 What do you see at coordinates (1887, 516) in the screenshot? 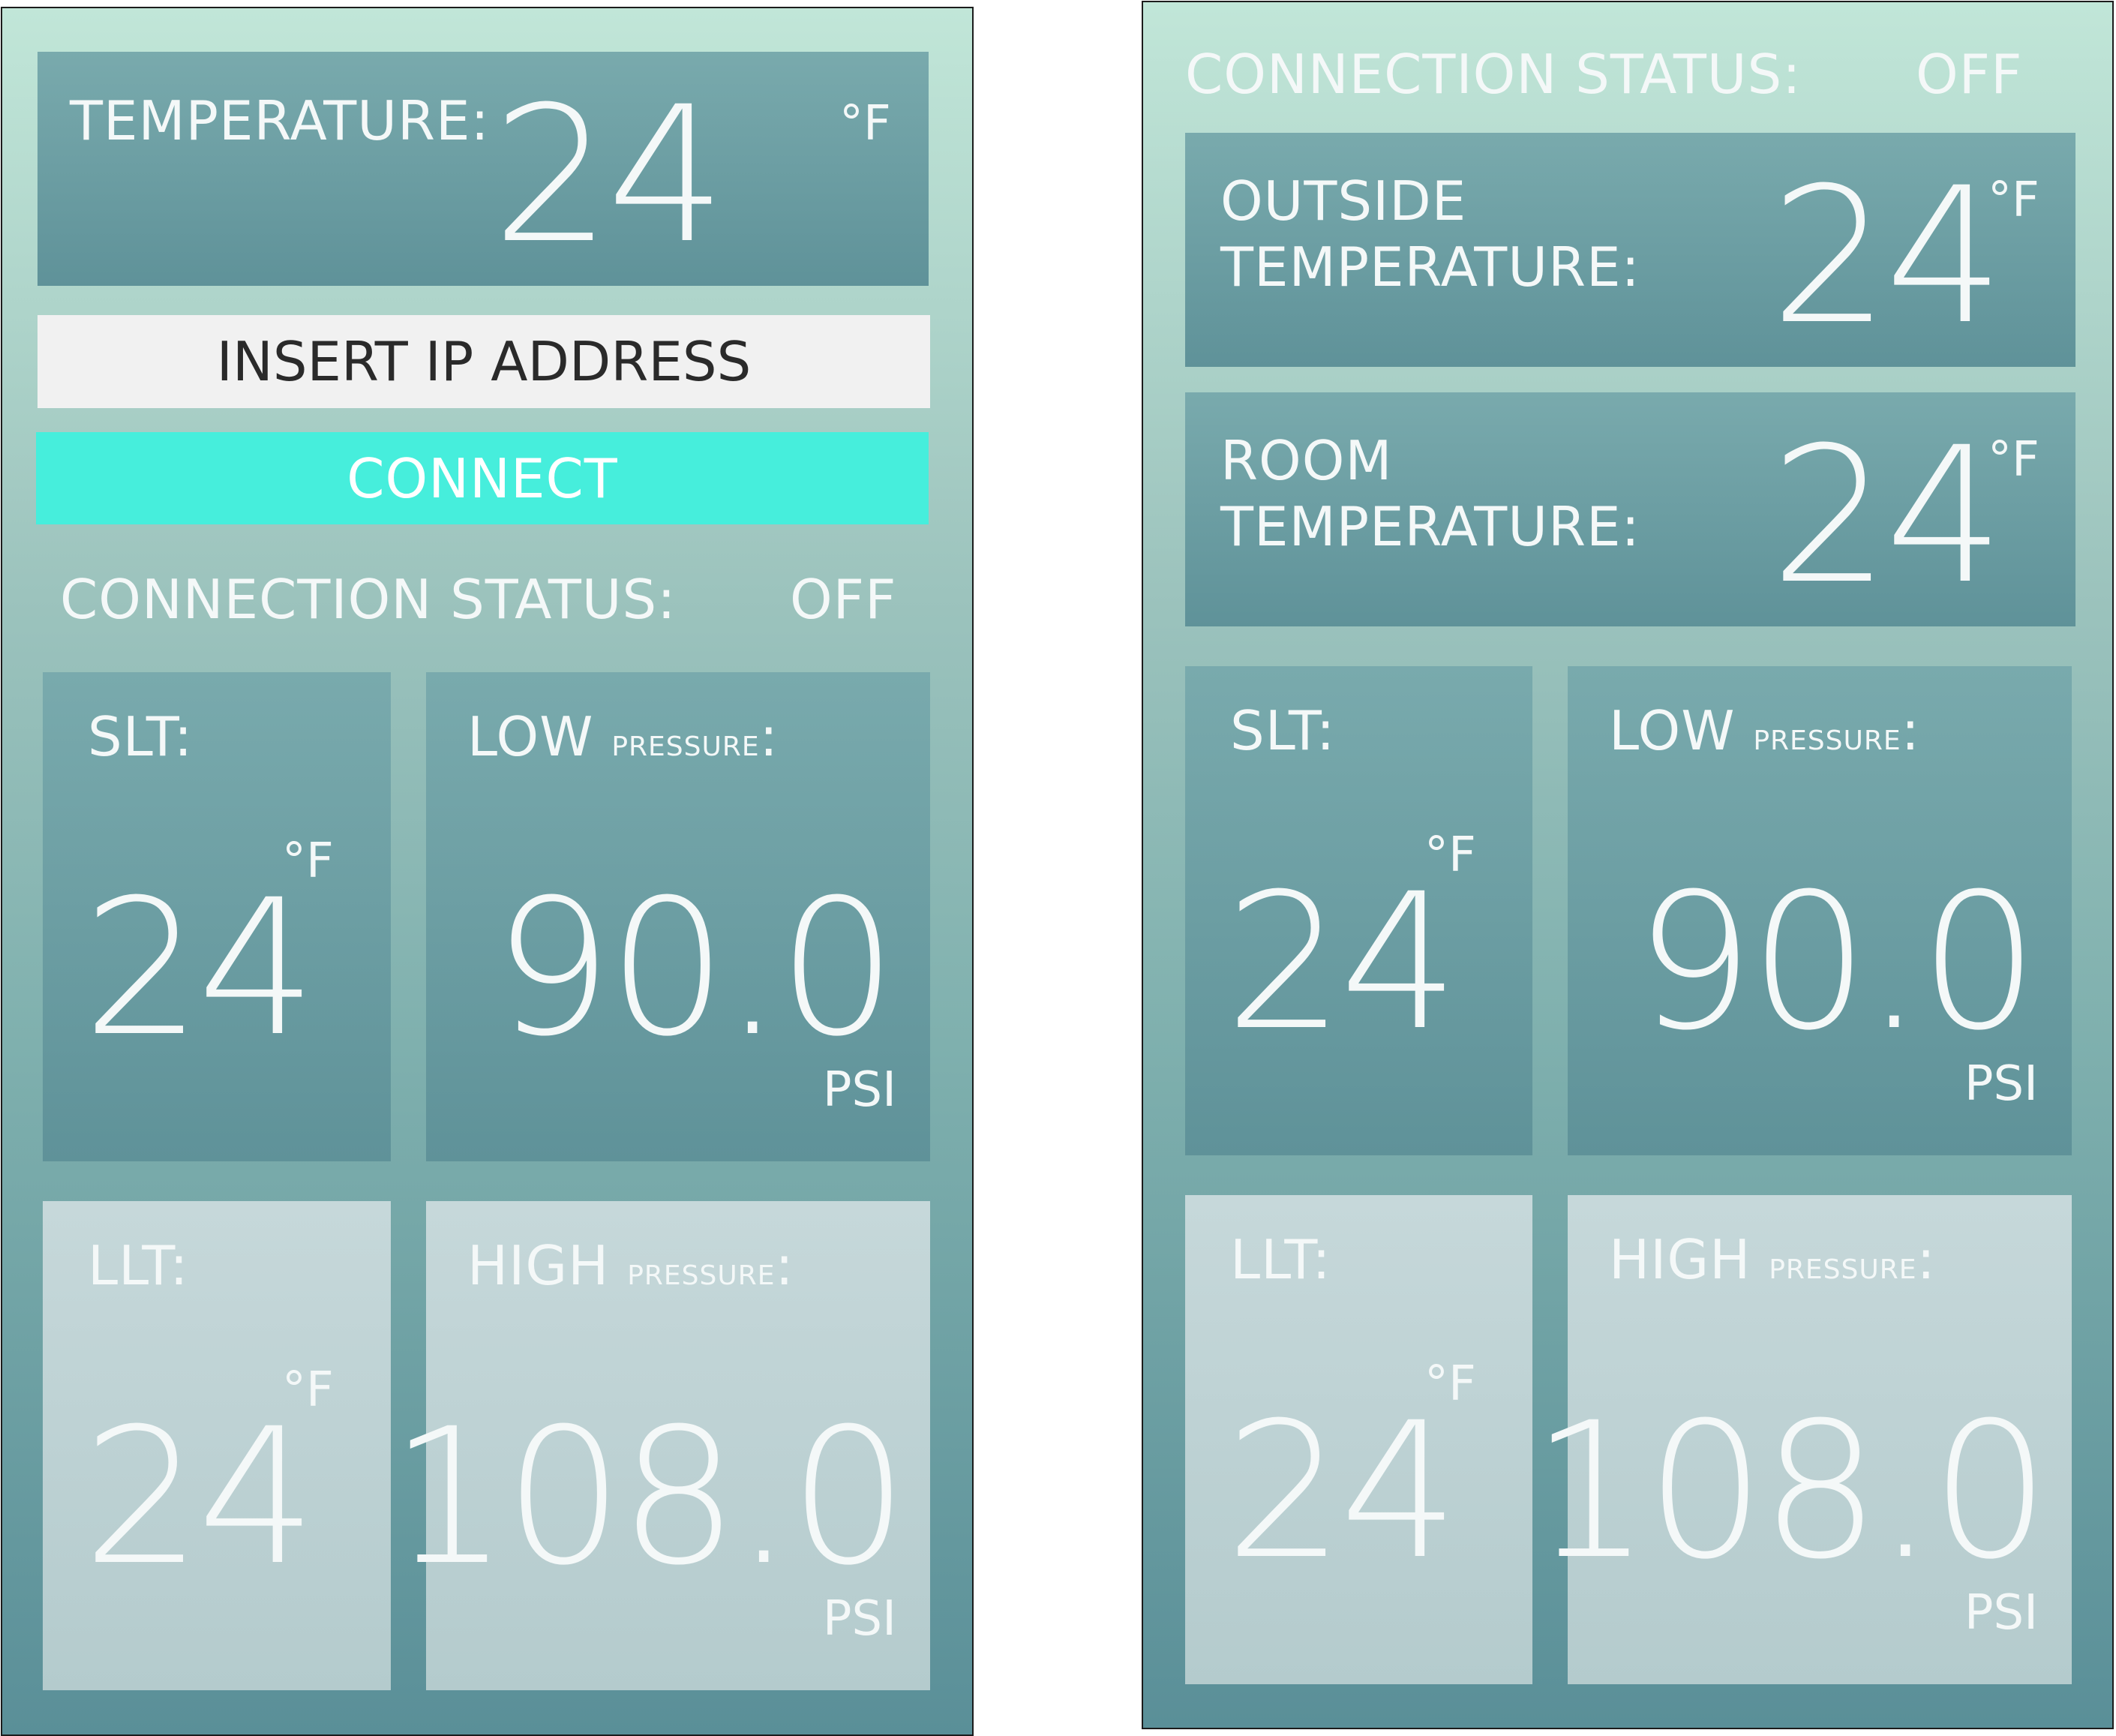
I see `room-temperature-value: 24` at bounding box center [1887, 516].